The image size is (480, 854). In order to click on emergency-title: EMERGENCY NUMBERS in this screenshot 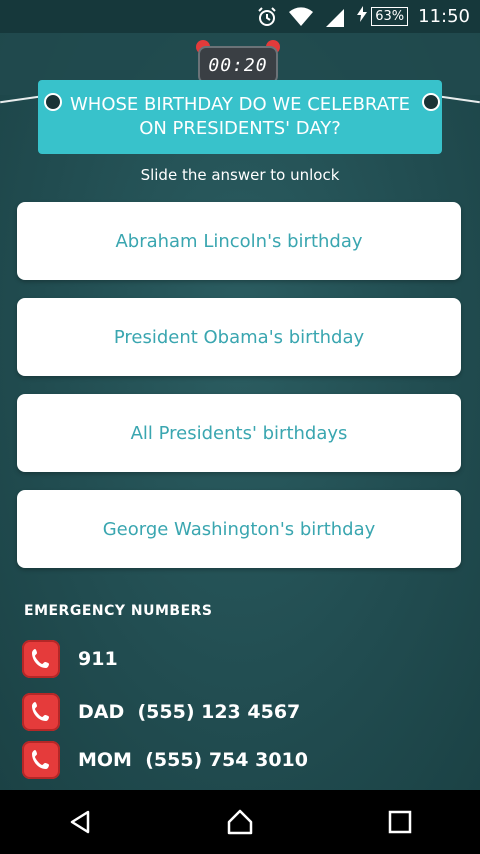, I will do `click(118, 611)`.